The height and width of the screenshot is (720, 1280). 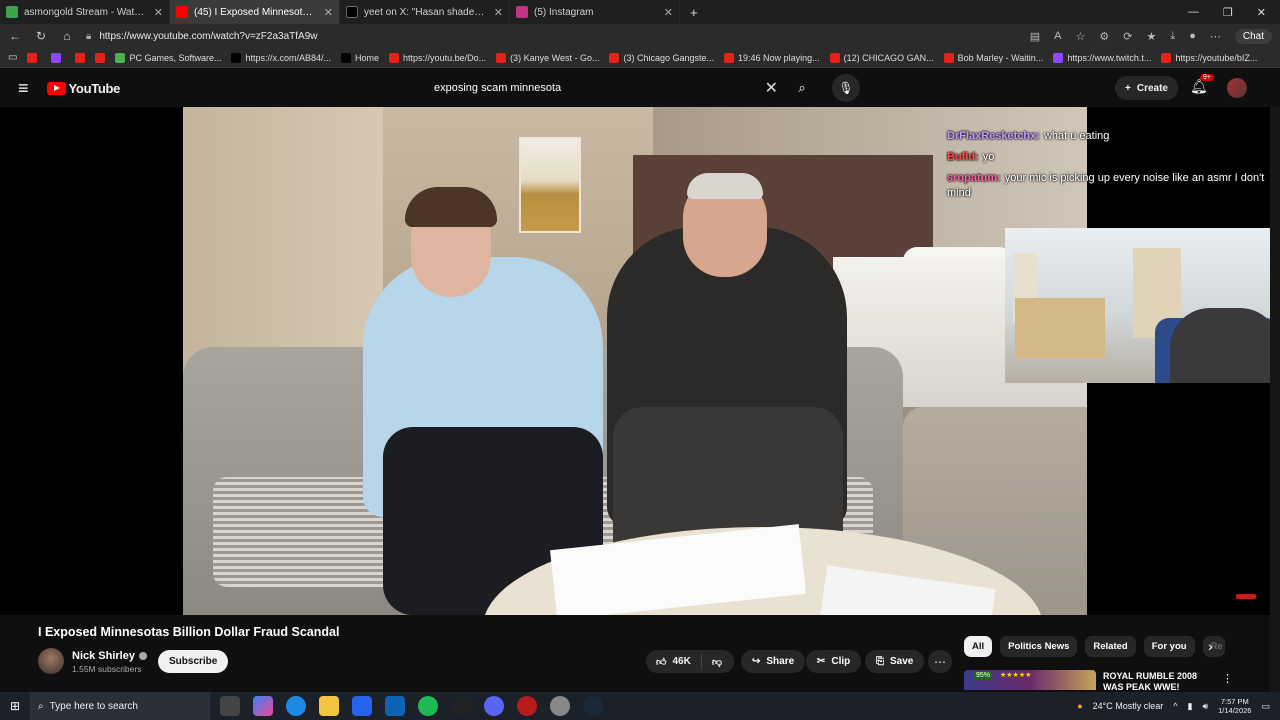 I want to click on channel-avatar, so click(x=51, y=661).